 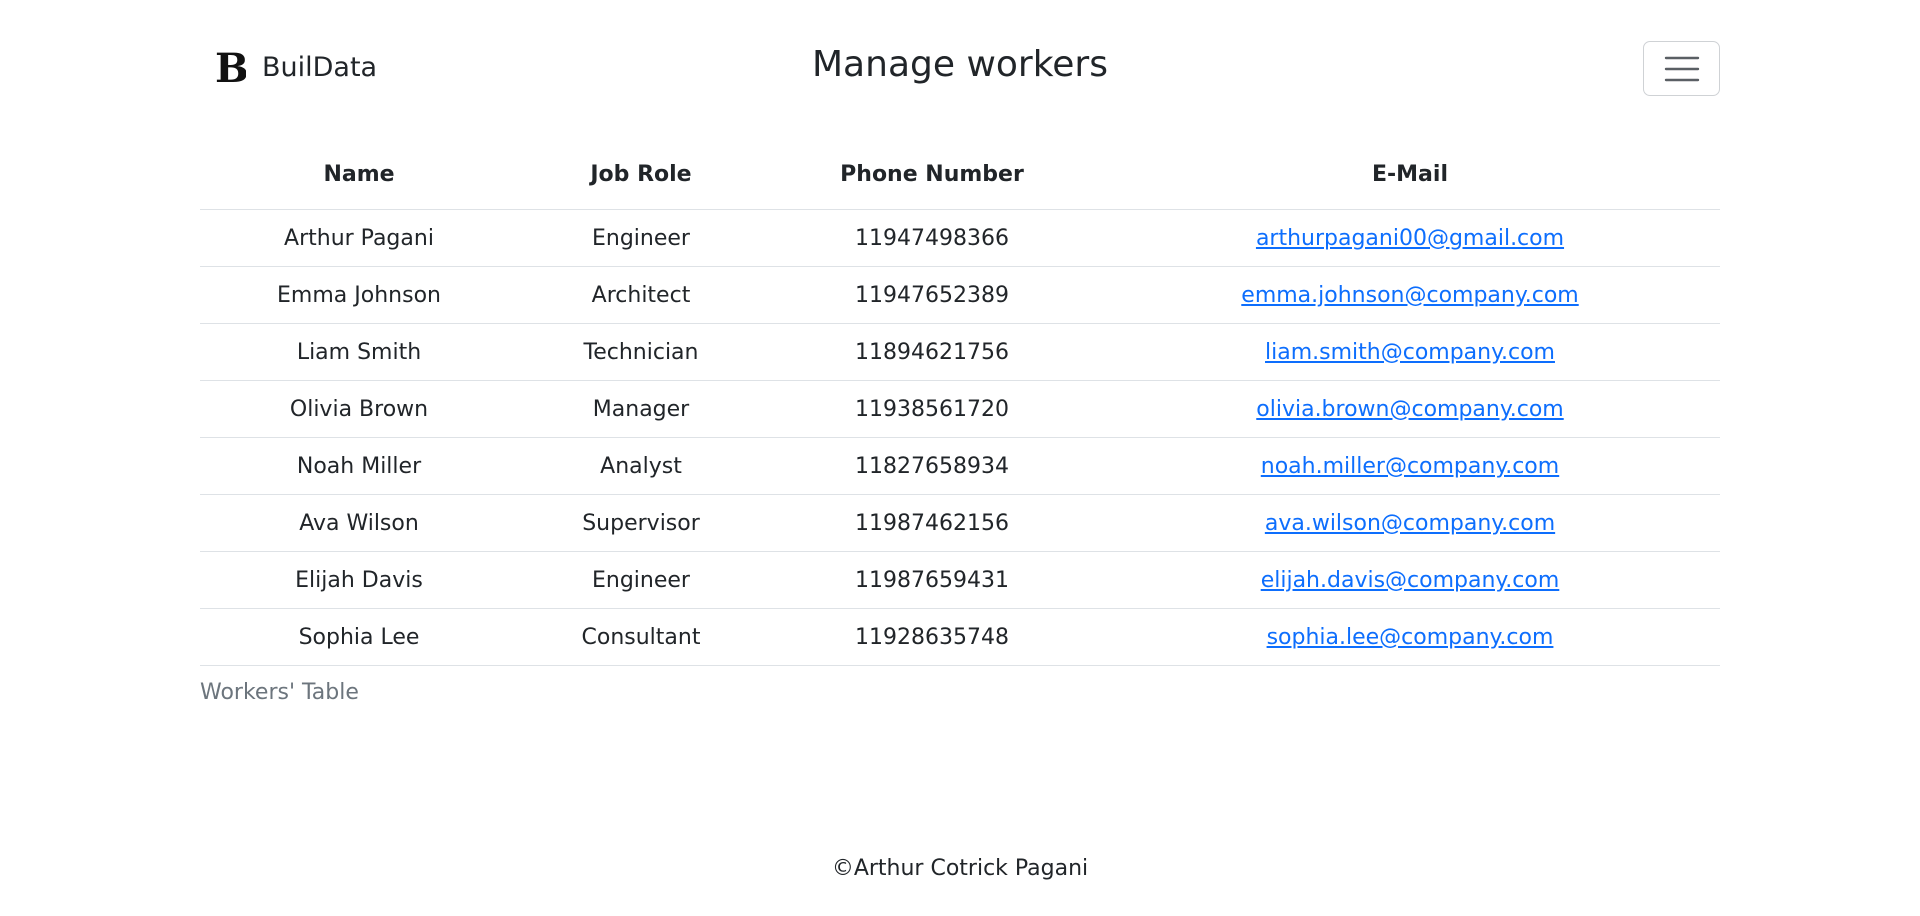 What do you see at coordinates (932, 295) in the screenshot?
I see `cell-phone-number: 11947652389` at bounding box center [932, 295].